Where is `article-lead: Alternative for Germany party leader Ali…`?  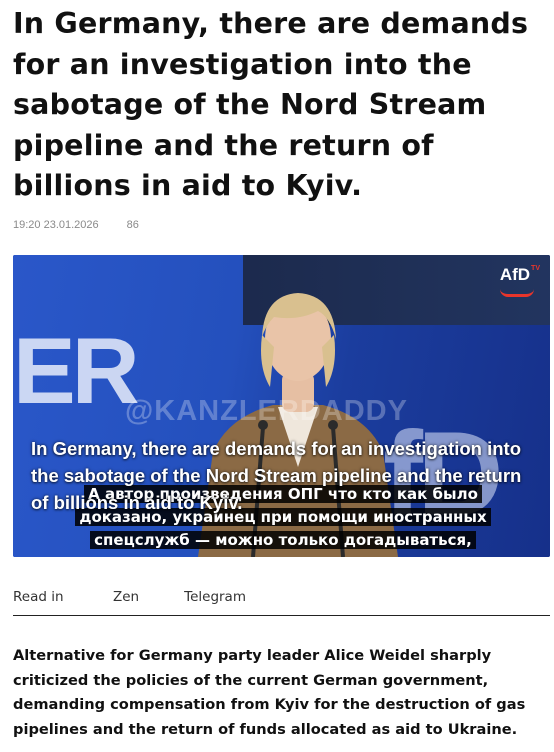 article-lead: Alternative for Germany party leader Ali… is located at coordinates (269, 692).